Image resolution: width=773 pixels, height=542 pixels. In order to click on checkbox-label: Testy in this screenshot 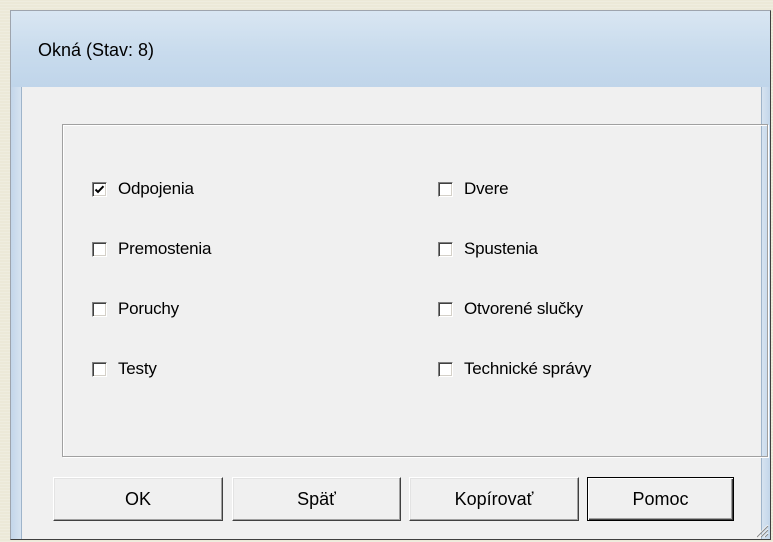, I will do `click(137, 368)`.